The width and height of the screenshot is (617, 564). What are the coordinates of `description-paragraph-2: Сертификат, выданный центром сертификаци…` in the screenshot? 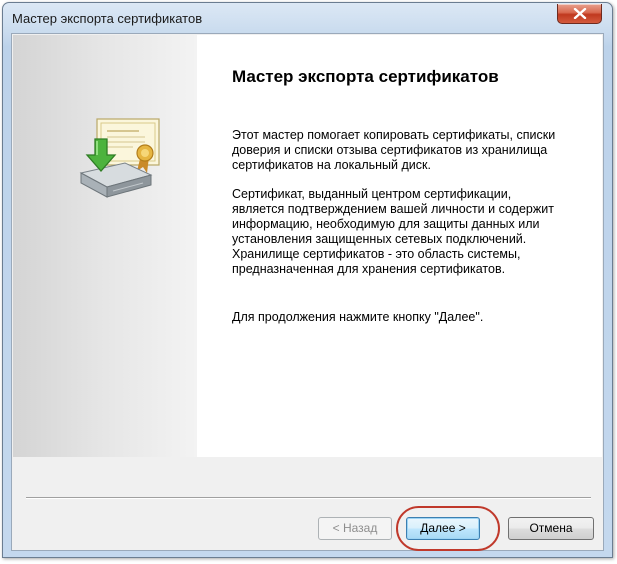 It's located at (393, 231).